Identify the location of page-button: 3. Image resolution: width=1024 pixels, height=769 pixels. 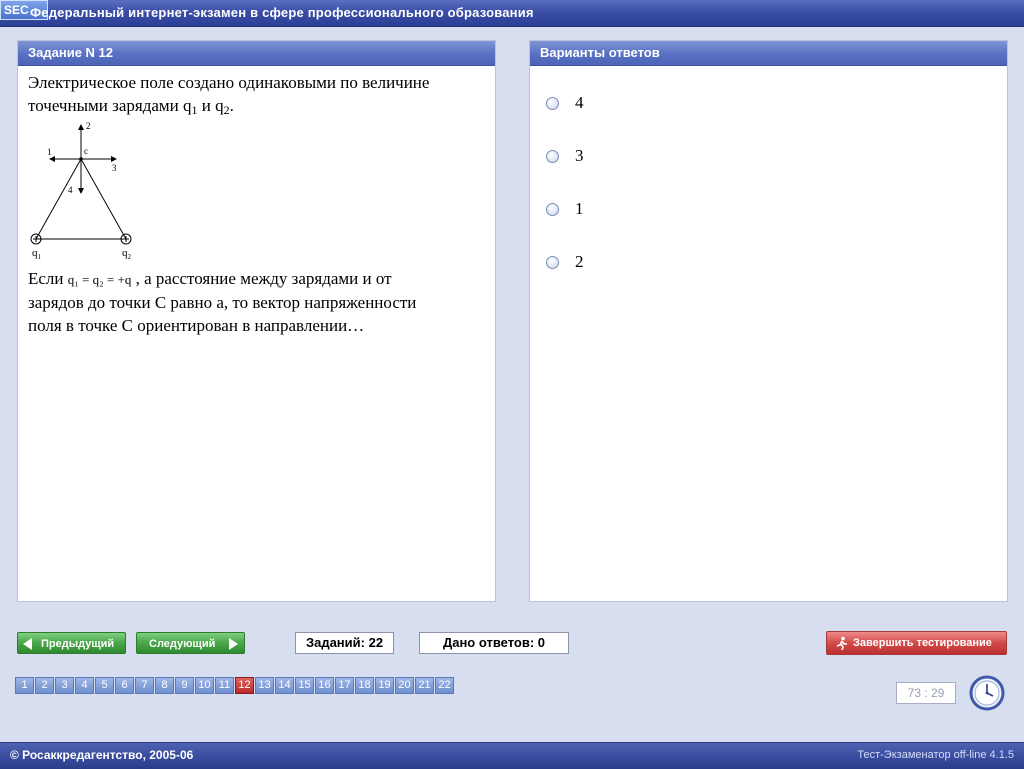
(64, 685).